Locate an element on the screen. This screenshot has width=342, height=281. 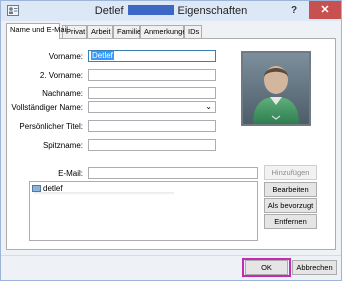
spitzname-label: Spitzname: is located at coordinates (62, 145).